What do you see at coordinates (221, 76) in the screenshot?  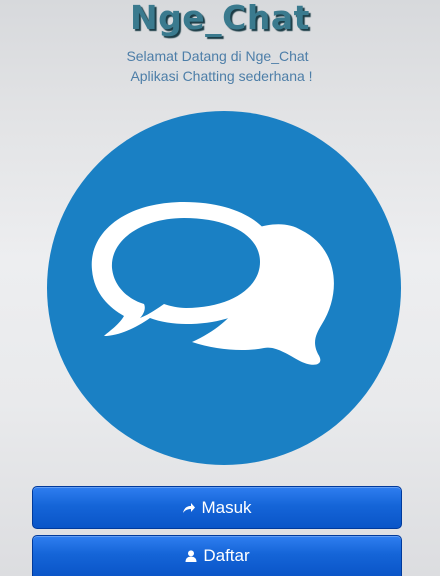 I see `welcome-line-2: Aplikasi Chatting sederhana !` at bounding box center [221, 76].